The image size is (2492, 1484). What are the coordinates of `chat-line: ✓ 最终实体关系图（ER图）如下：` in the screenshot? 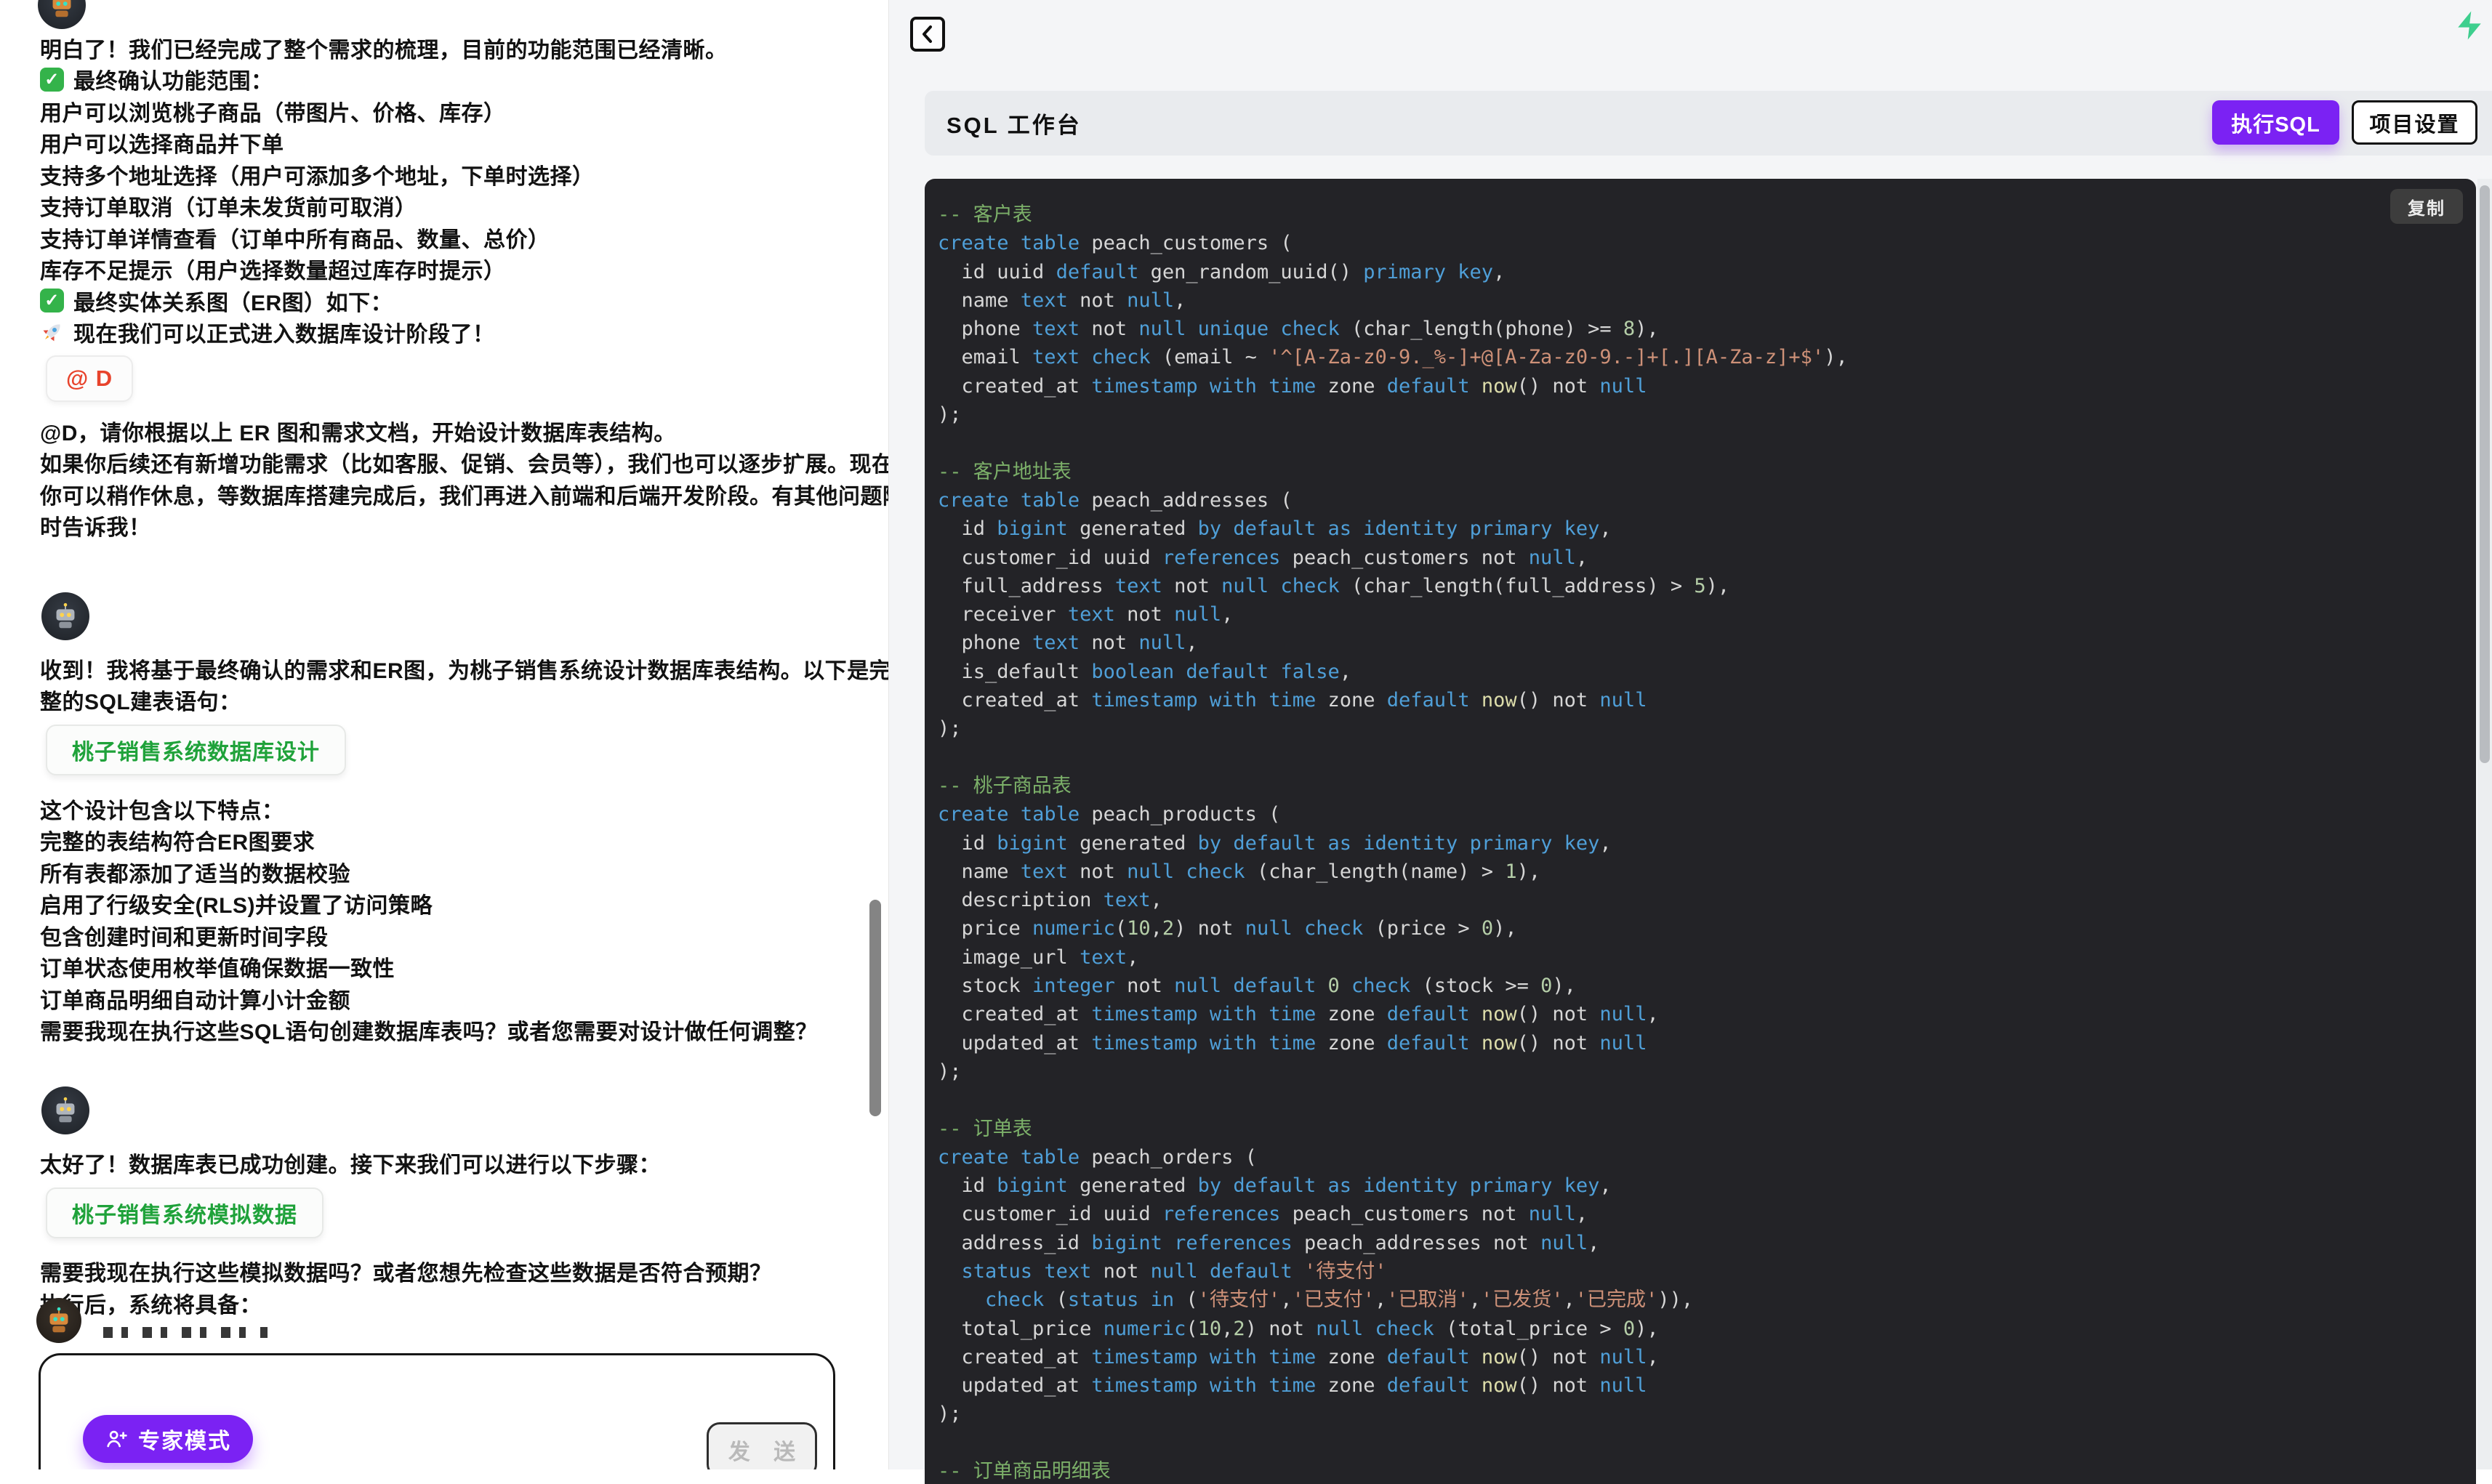 It's located at (444, 301).